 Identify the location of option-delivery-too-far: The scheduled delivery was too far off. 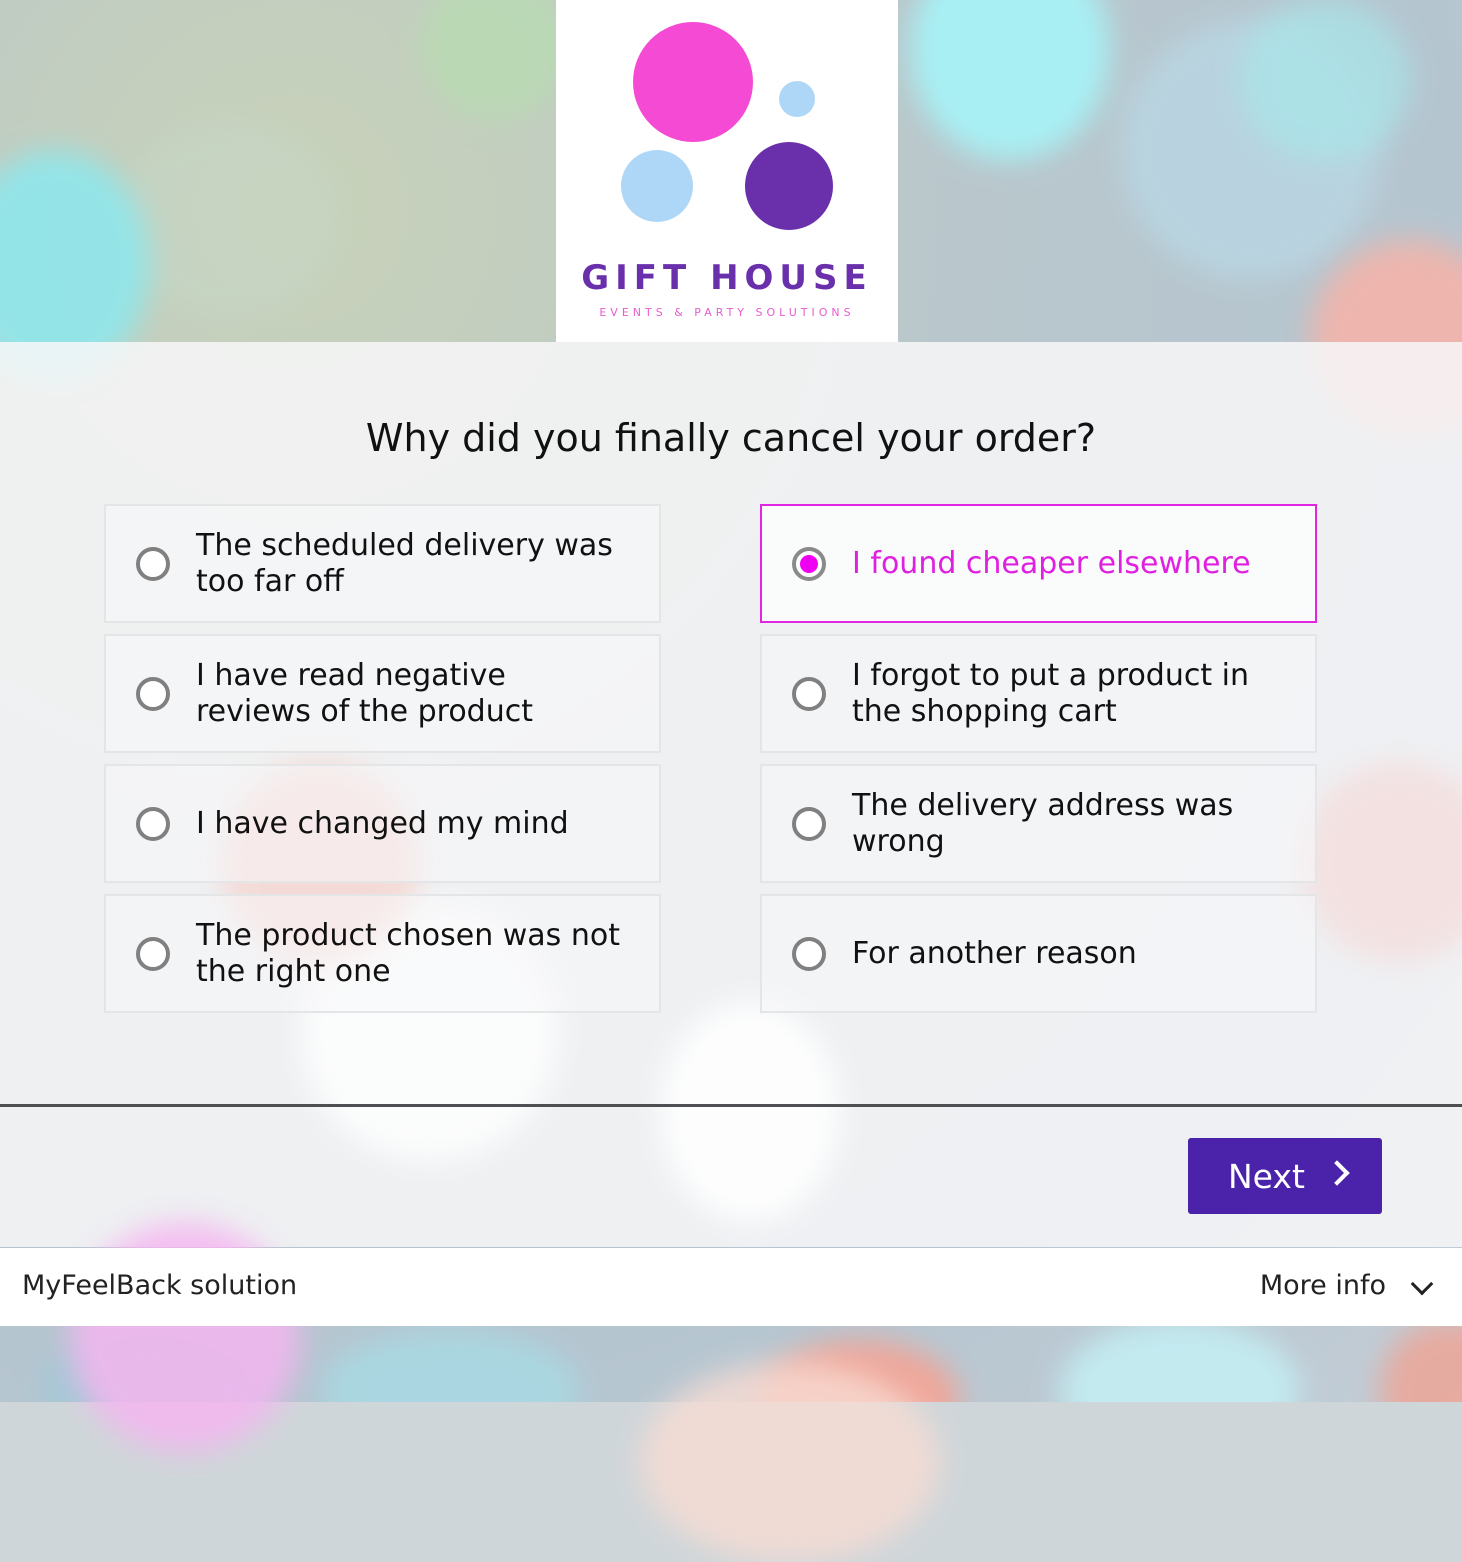
(382, 563).